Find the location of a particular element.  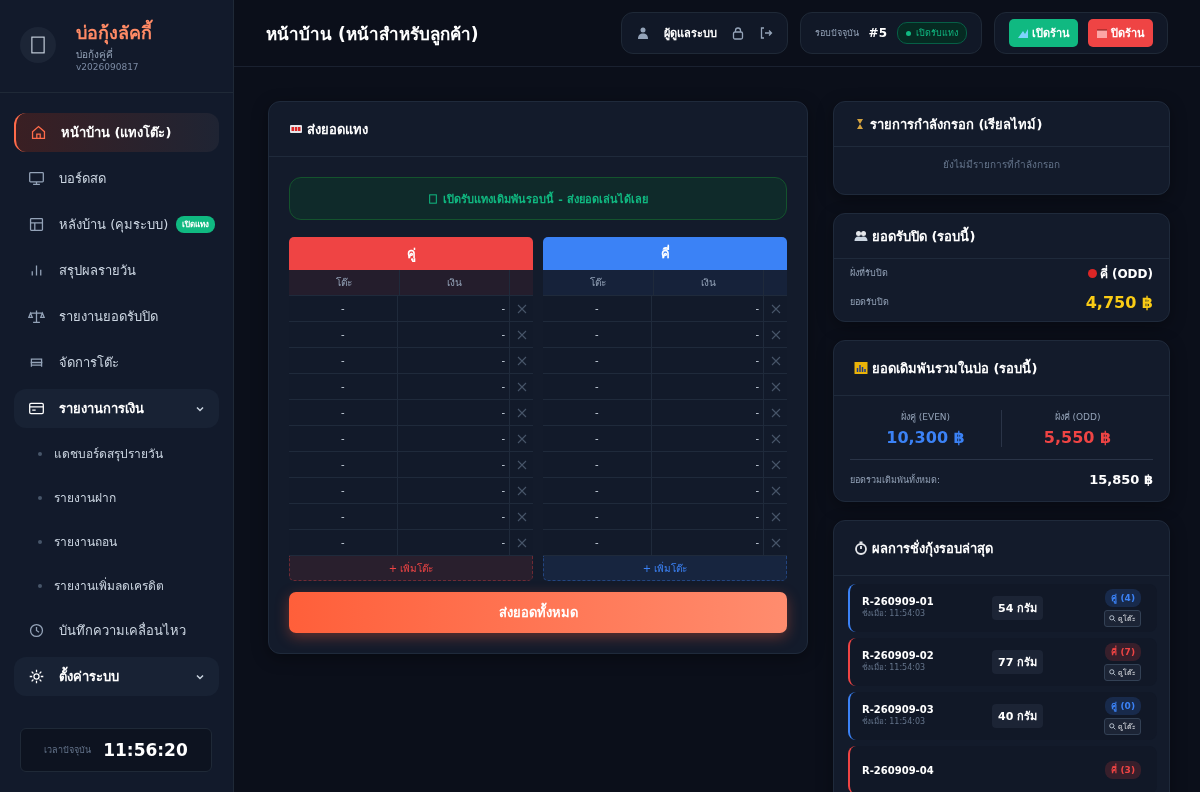

notice-banner: เปิดรับแทงเดิมพันรอบนี้ - ส่งยอดเล่นได้เลย is located at coordinates (538, 198).